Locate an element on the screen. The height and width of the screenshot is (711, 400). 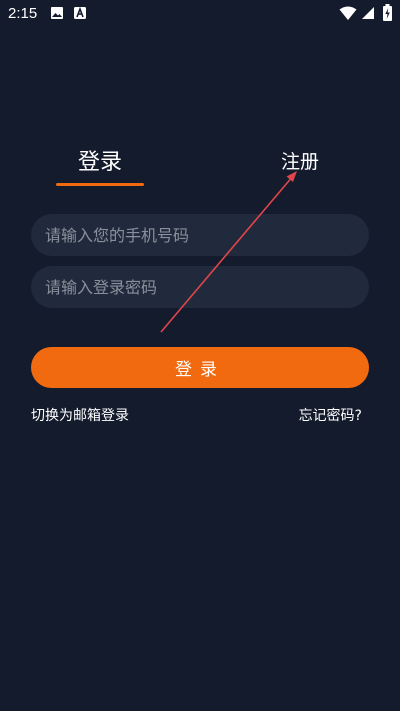
phone-input is located at coordinates (206, 235).